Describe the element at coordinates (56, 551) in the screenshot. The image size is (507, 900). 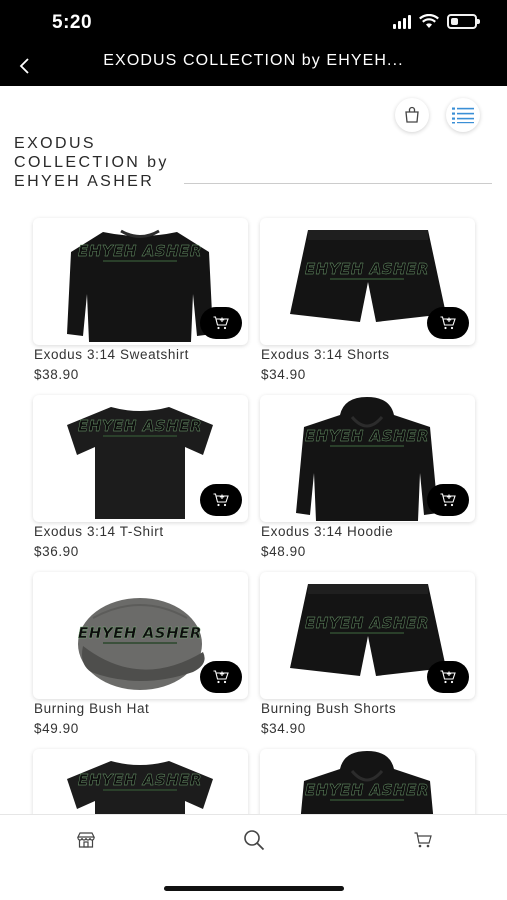
I see `product-price: $36.90` at that location.